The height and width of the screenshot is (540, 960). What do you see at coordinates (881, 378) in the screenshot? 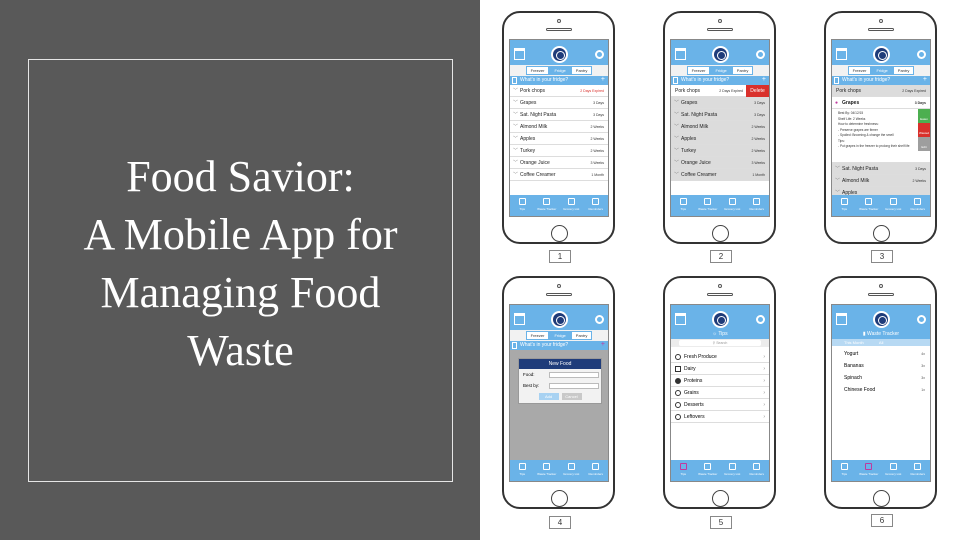
I see `waste-item: Spinach 3x` at bounding box center [881, 378].